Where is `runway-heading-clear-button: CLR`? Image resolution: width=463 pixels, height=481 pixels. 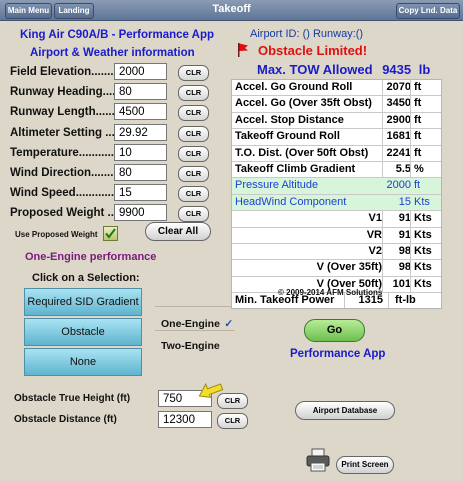
runway-heading-clear-button: CLR is located at coordinates (193, 93).